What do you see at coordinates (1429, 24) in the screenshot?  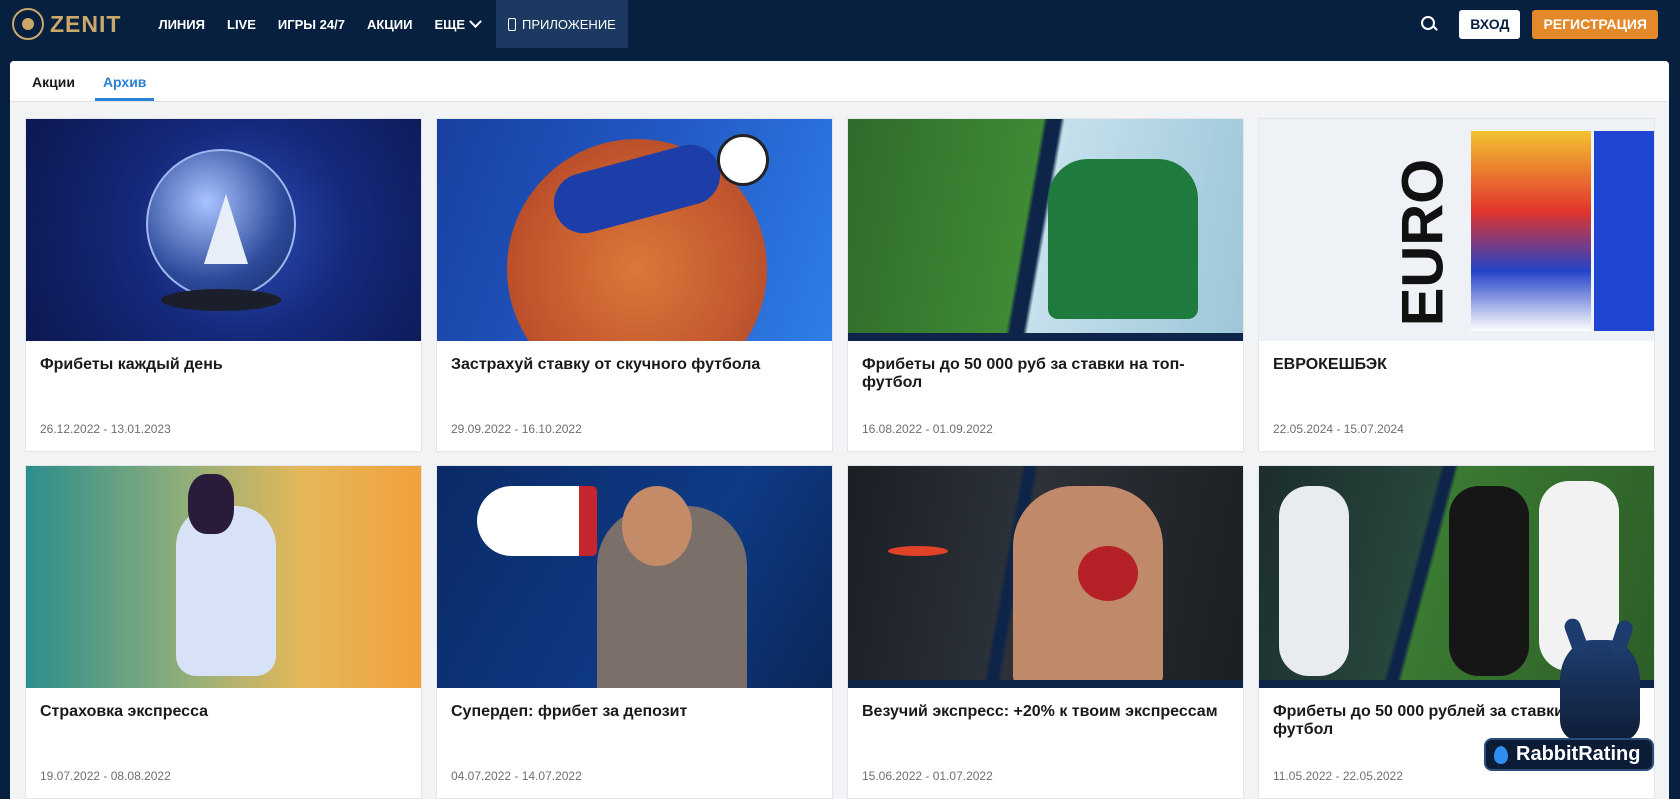 I see `search-icon` at bounding box center [1429, 24].